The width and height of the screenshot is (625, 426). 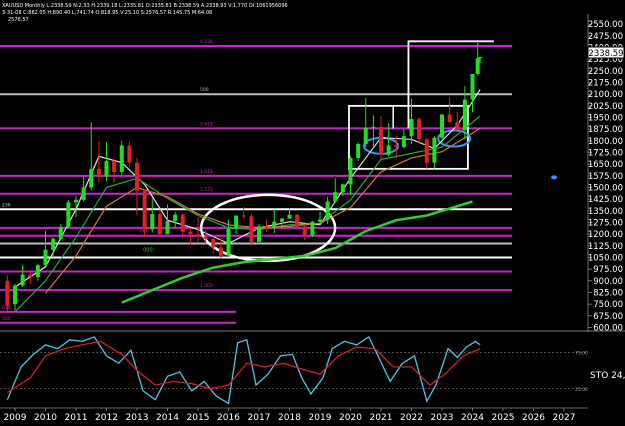 What do you see at coordinates (206, 190) in the screenshot?
I see `level-label: 1.272` at bounding box center [206, 190].